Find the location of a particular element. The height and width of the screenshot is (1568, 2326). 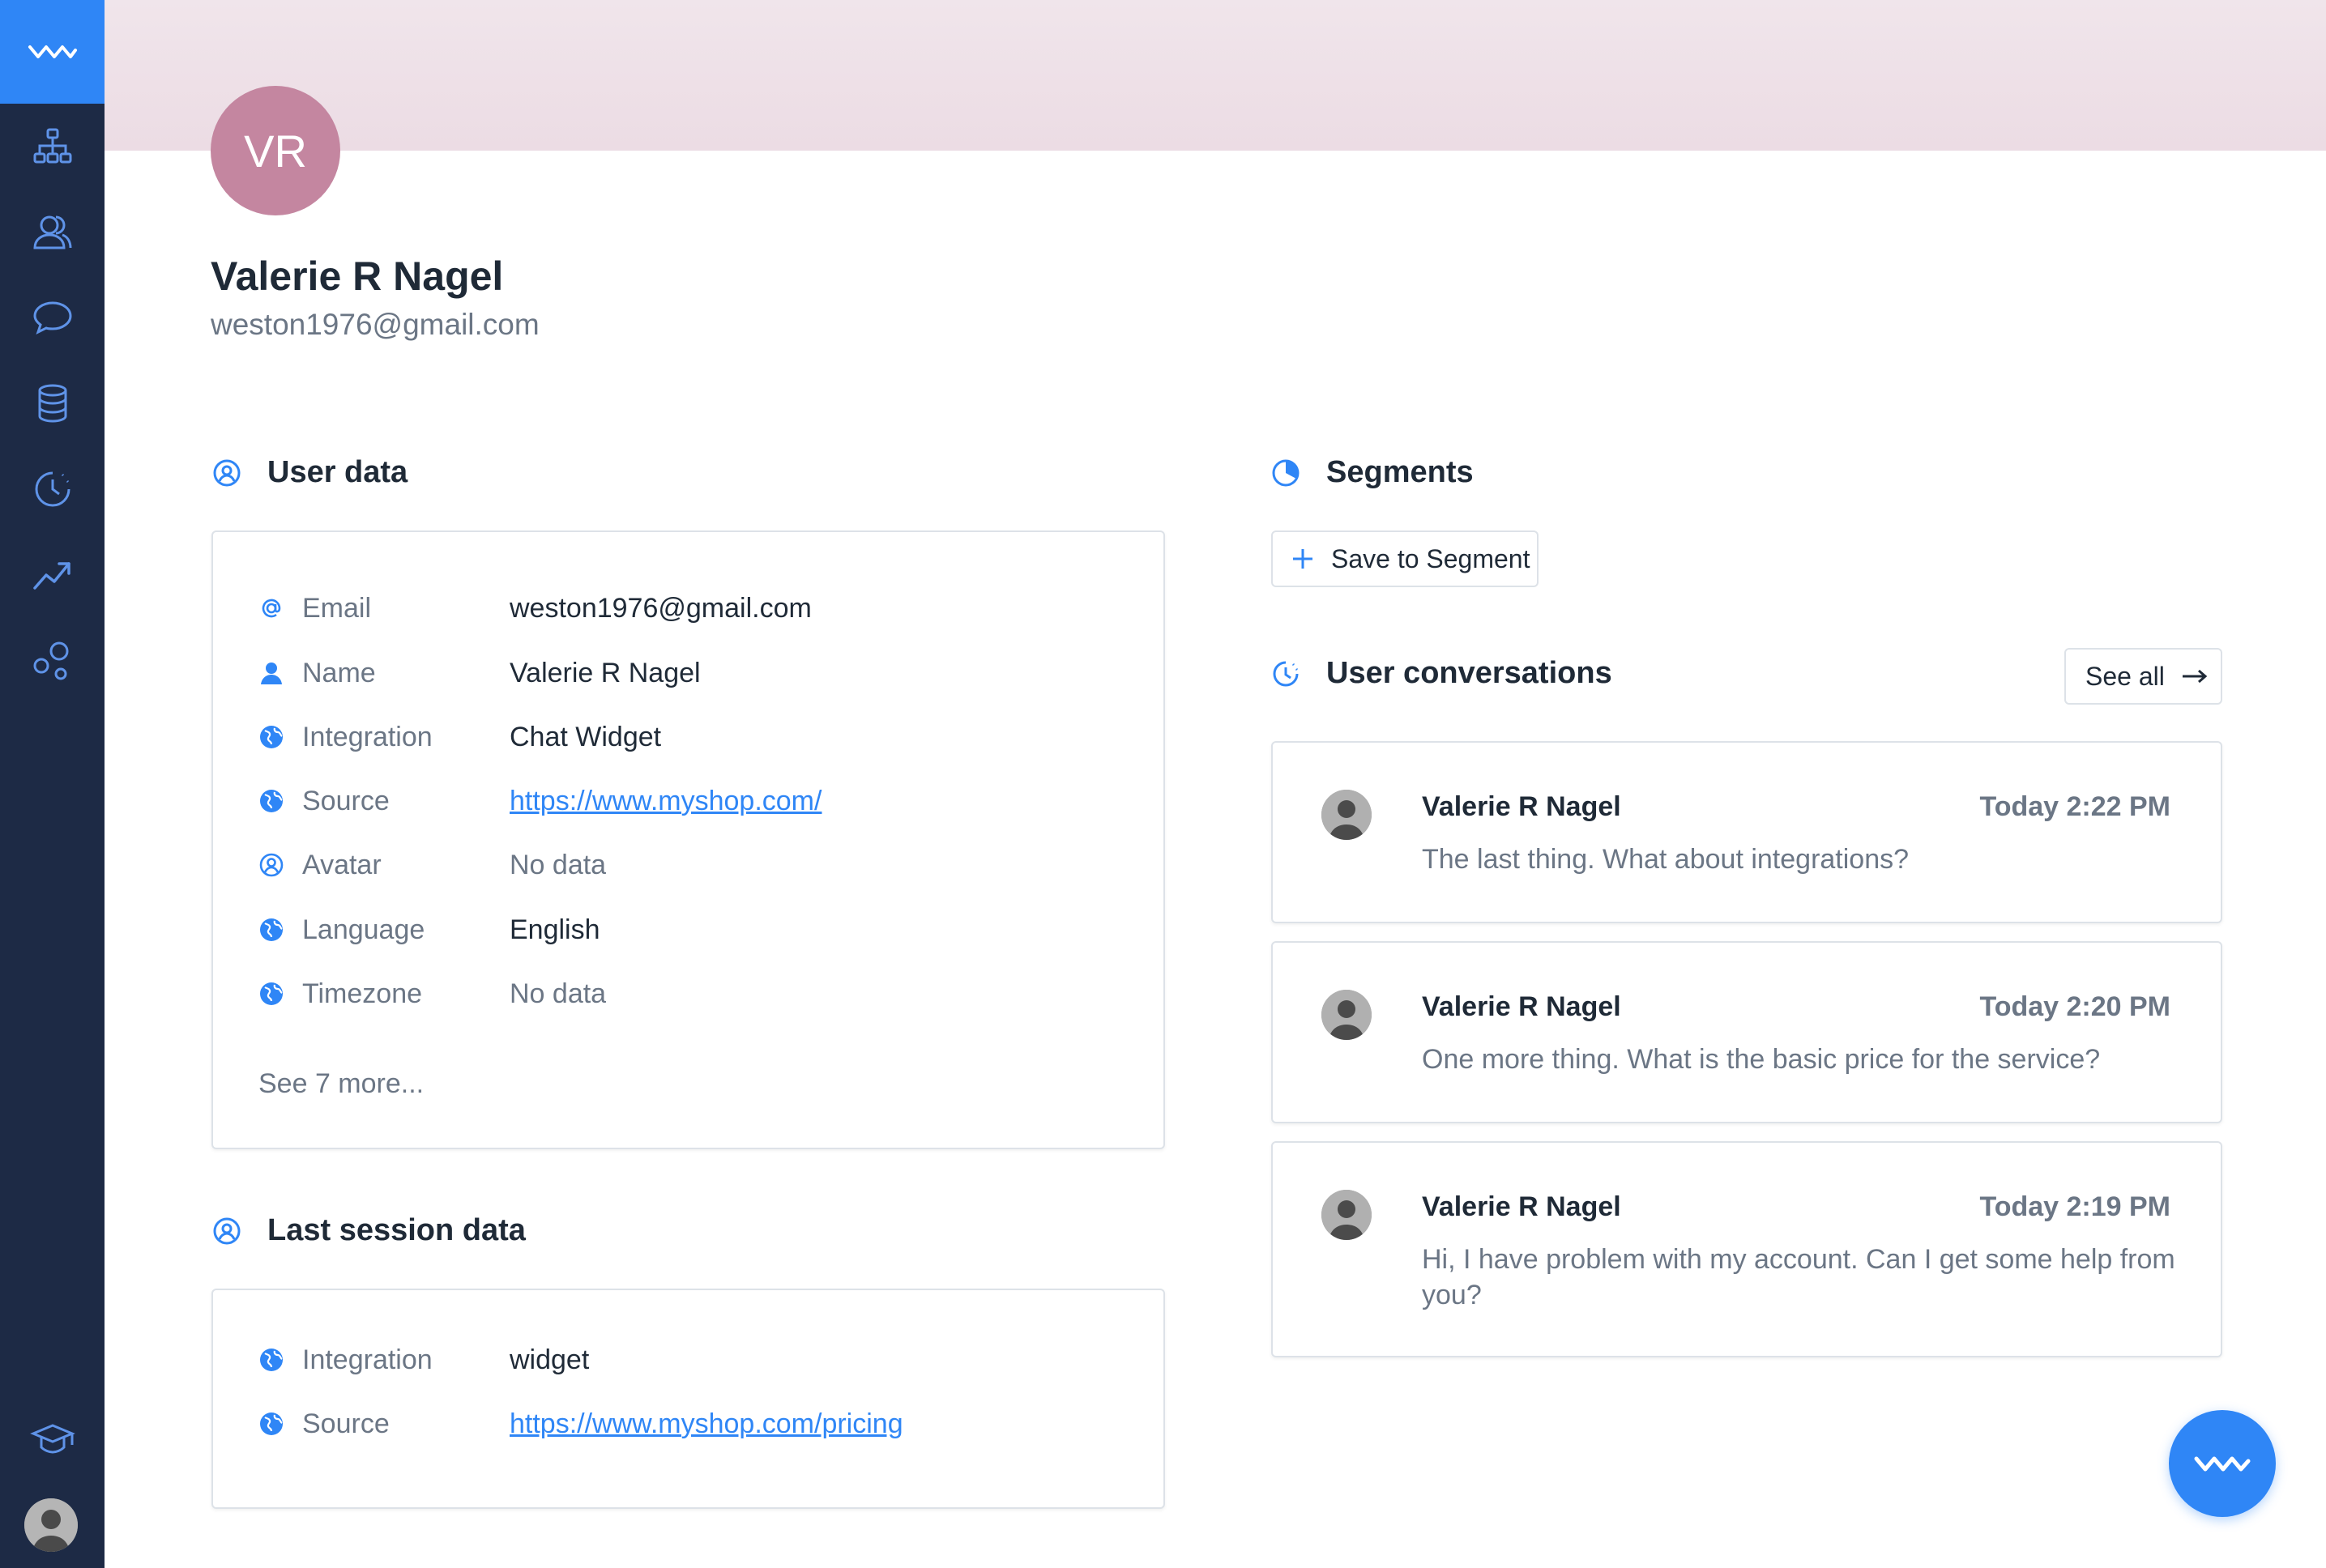

source-link: https://www.myshop.com/ is located at coordinates (666, 801).